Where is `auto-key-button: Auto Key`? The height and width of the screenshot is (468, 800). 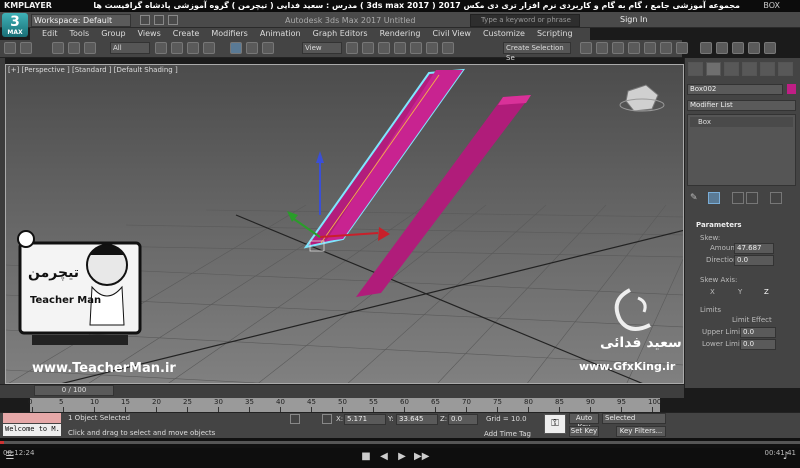
auto-key-button: Auto Key is located at coordinates (584, 422).